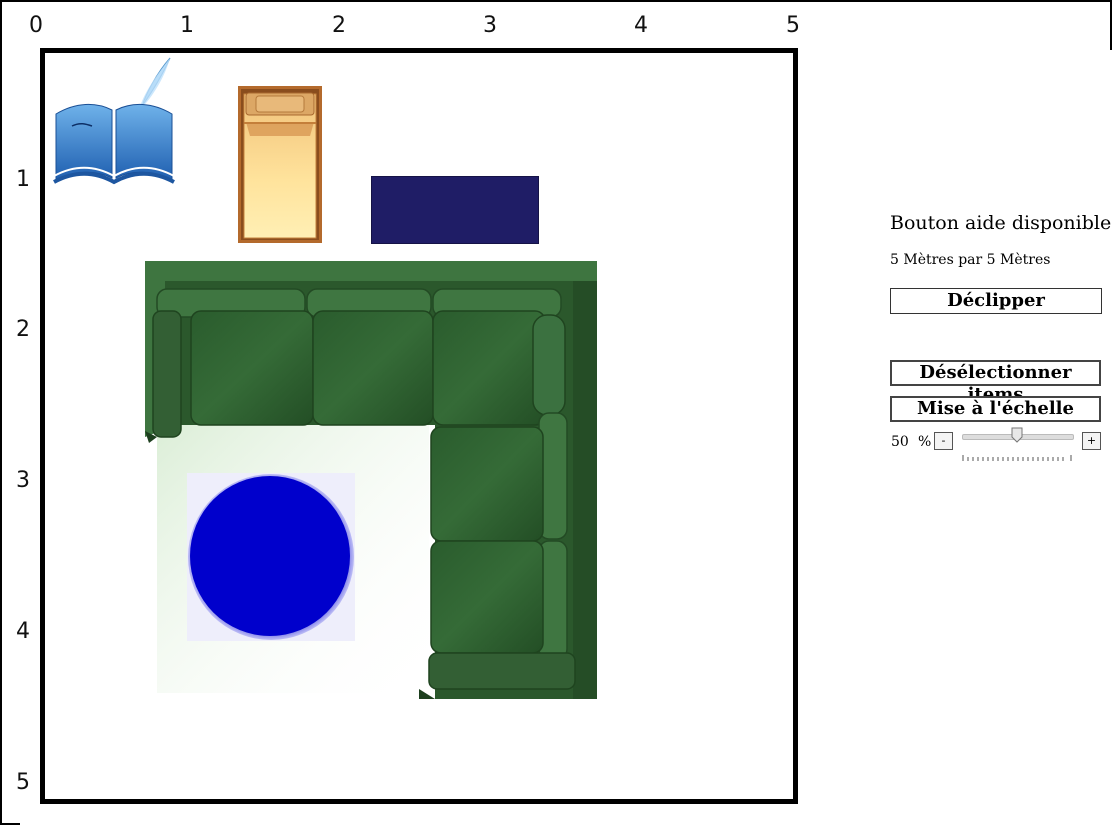 The image size is (1112, 825). Describe the element at coordinates (114, 121) in the screenshot. I see `book-quill-icon` at that location.